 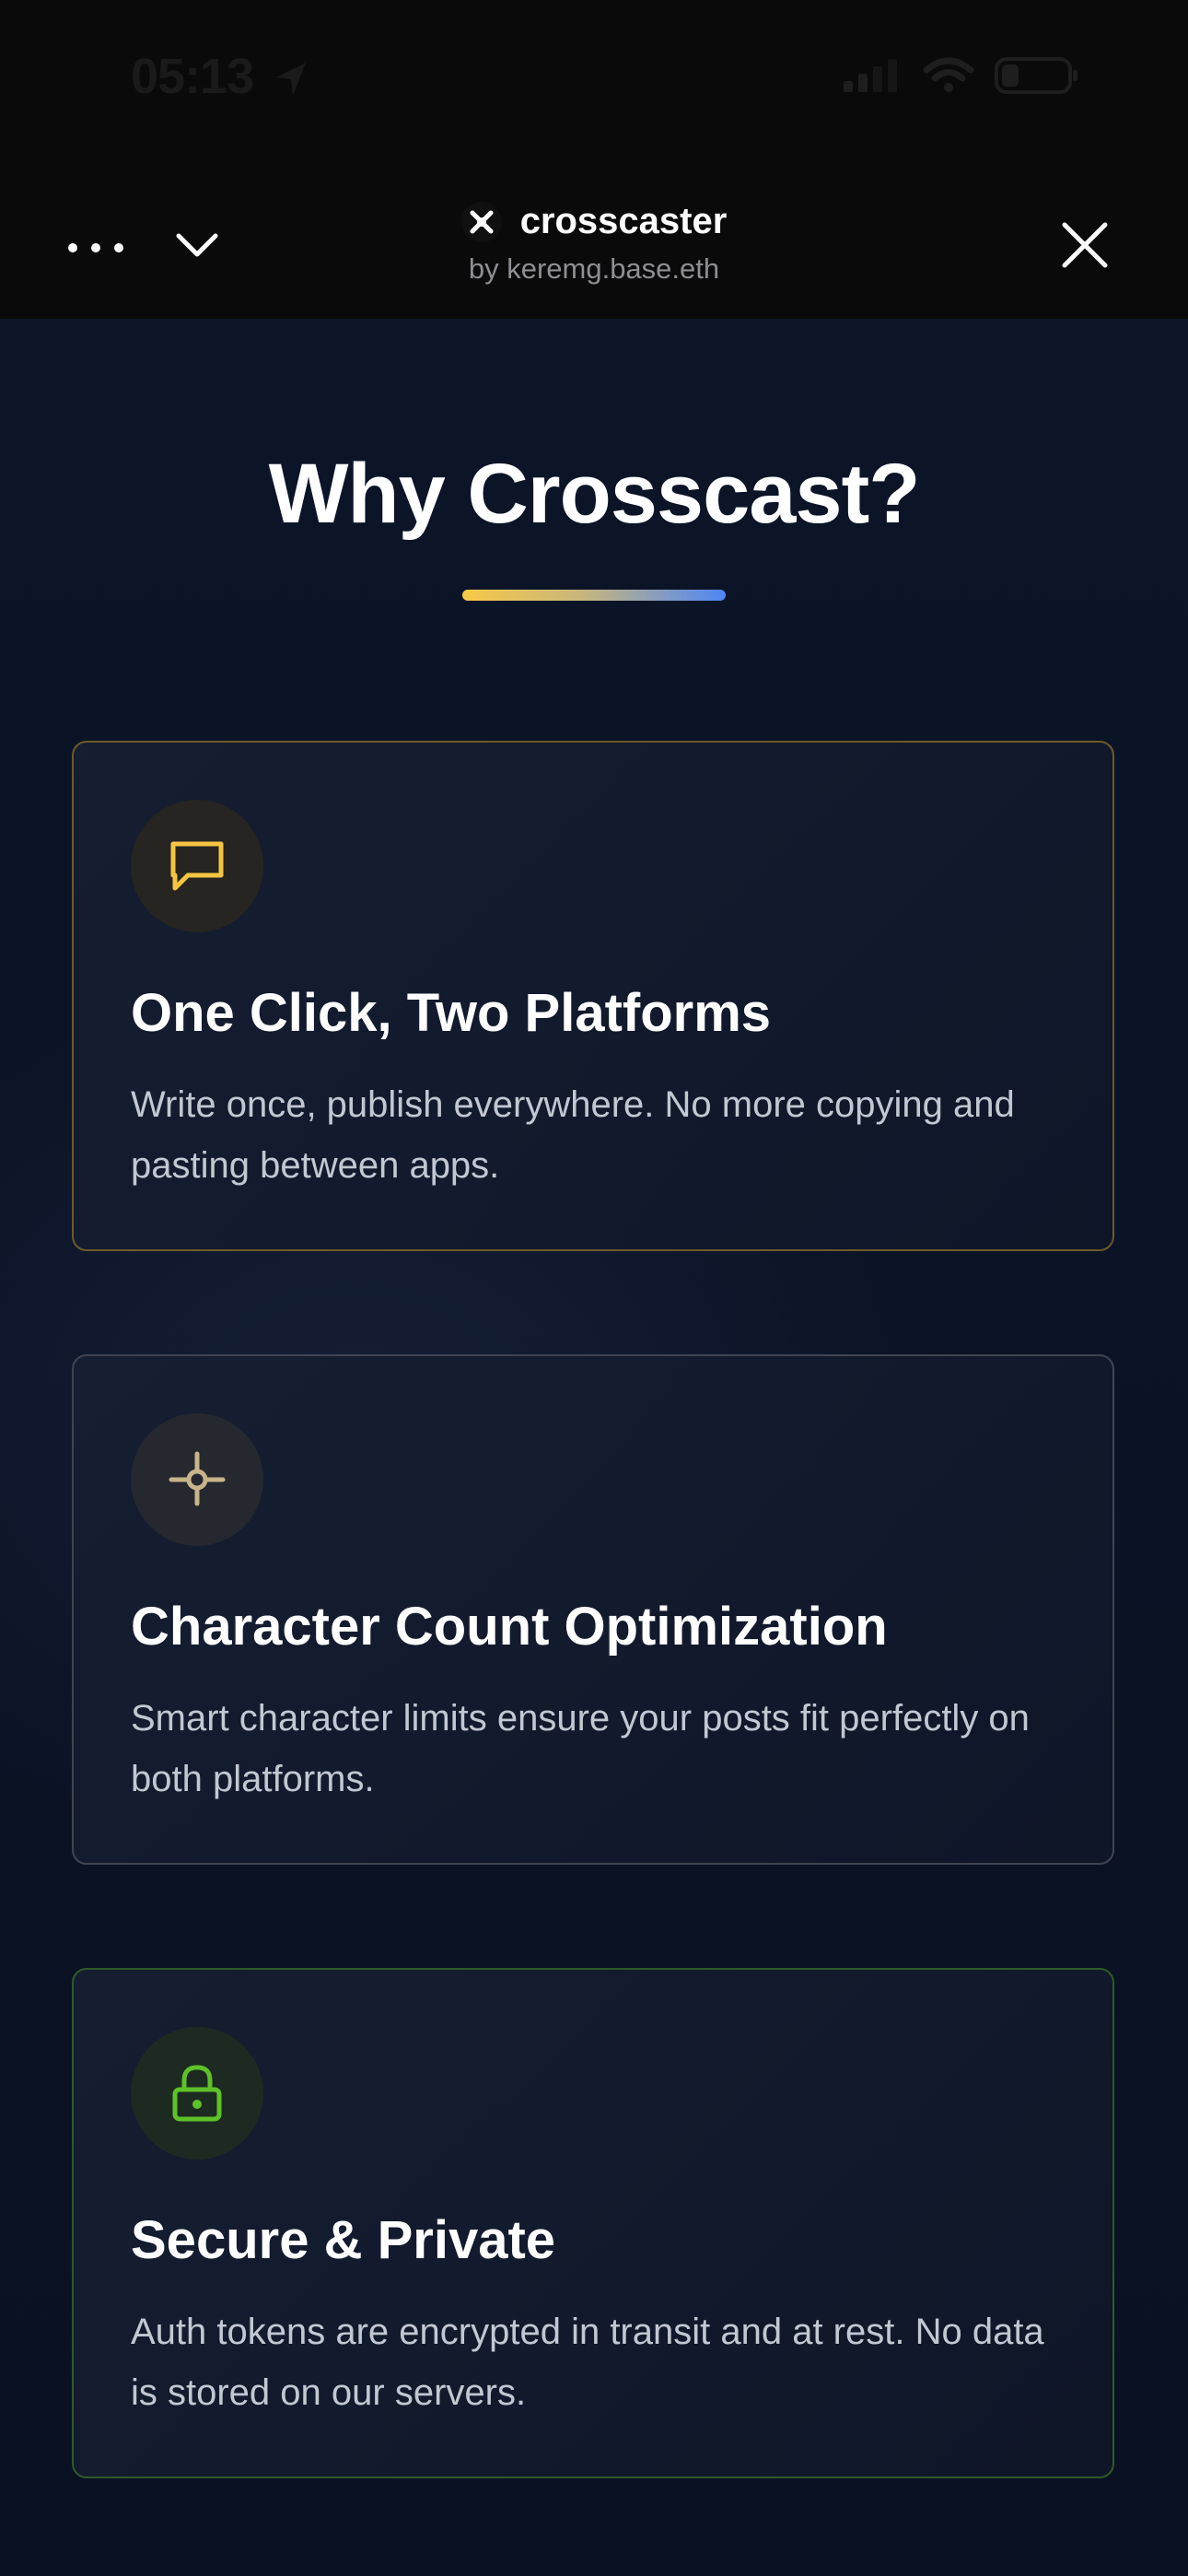 What do you see at coordinates (948, 74) in the screenshot?
I see `wifi-icon` at bounding box center [948, 74].